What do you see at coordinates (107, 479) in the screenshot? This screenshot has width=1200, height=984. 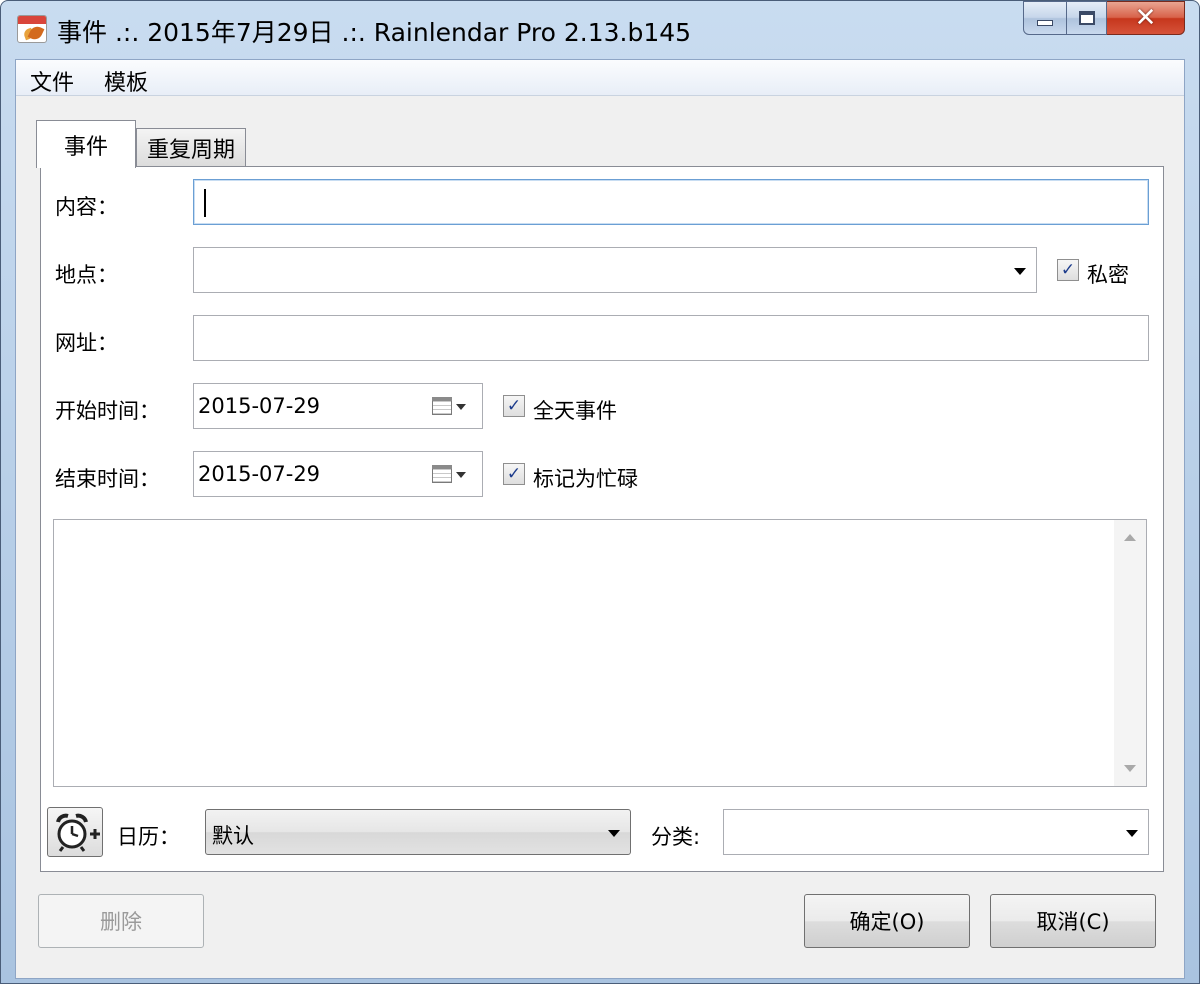 I see `end-time-label: 结束时间：` at bounding box center [107, 479].